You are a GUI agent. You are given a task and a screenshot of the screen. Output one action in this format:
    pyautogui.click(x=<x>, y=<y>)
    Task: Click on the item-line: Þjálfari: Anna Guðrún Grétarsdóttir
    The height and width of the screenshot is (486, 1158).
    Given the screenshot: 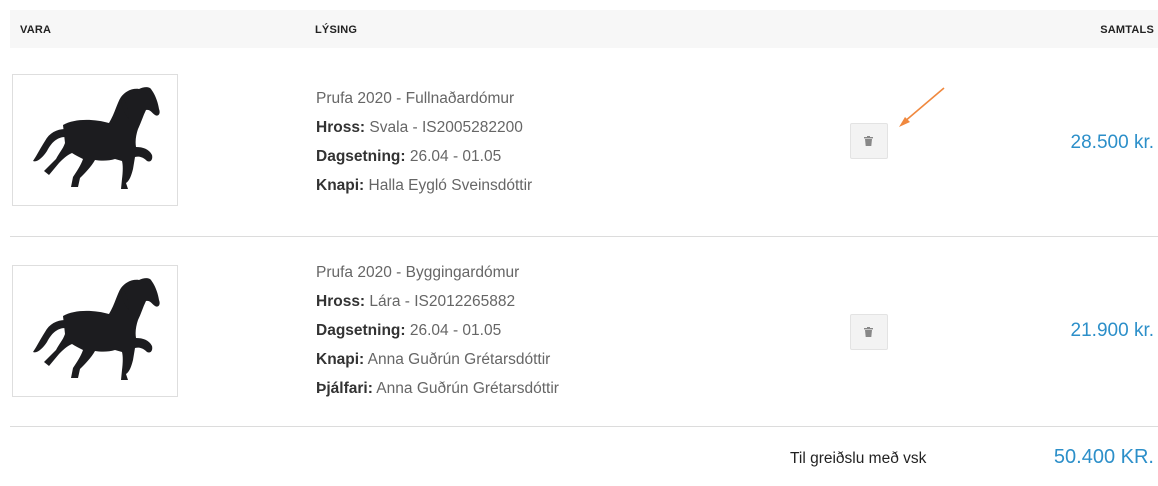 What is the action you would take?
    pyautogui.click(x=437, y=388)
    